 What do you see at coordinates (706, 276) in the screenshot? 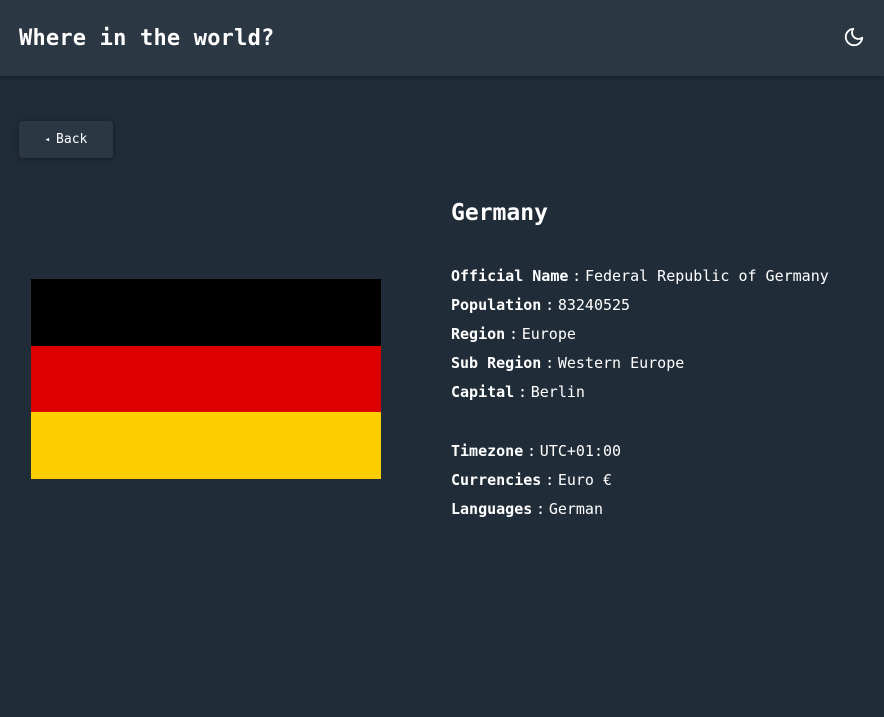
I see `detail-value: Federal Republic of Germany` at bounding box center [706, 276].